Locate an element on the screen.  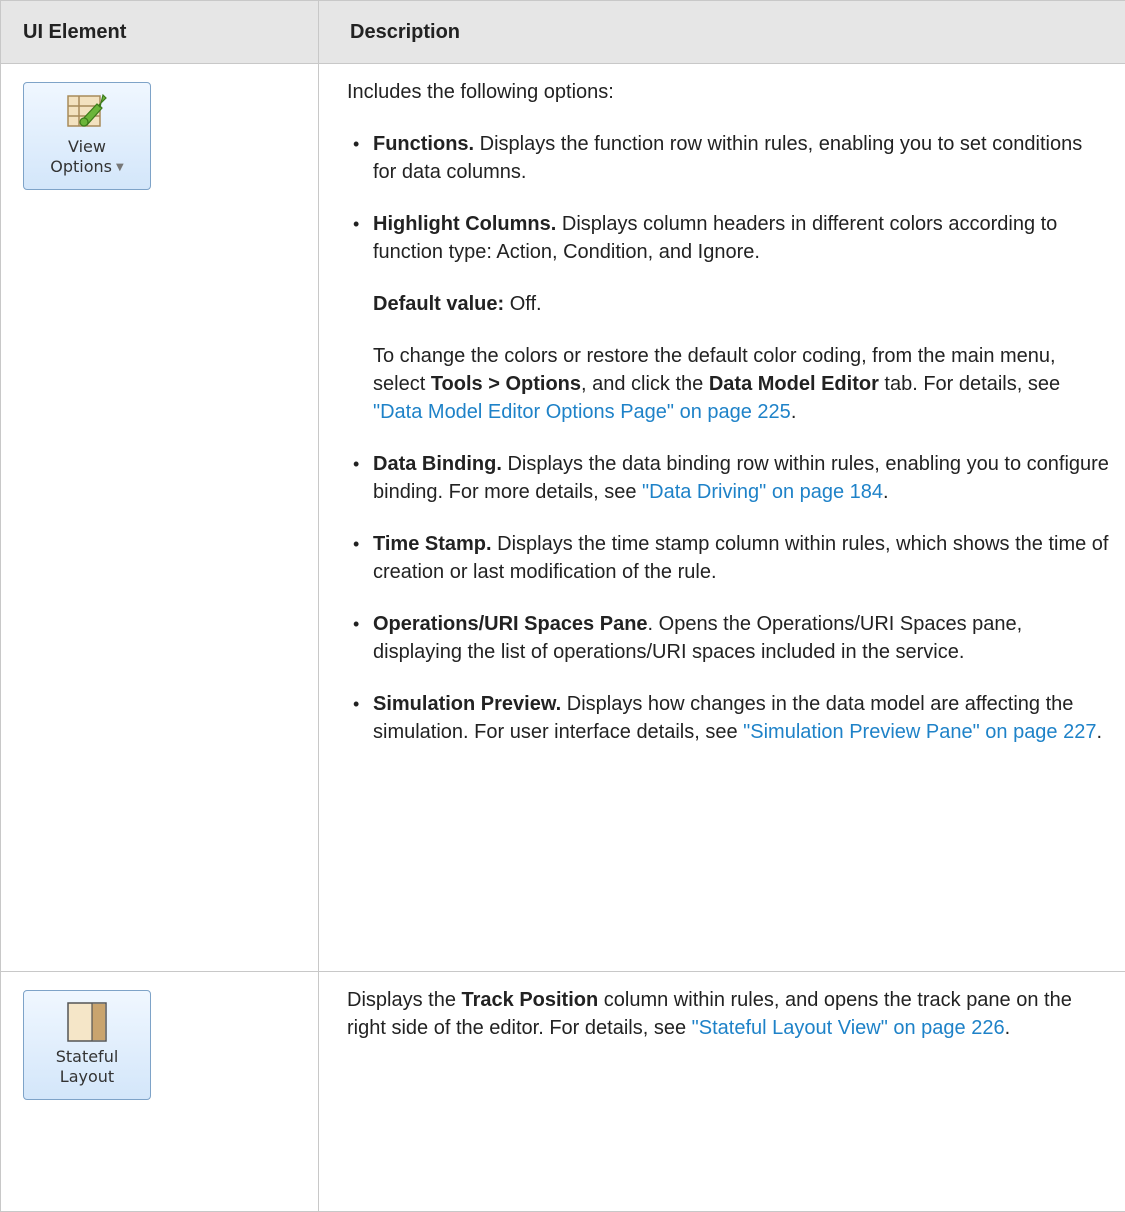
data-driving-link: "Data Driving" on page 184 is located at coordinates (762, 492).